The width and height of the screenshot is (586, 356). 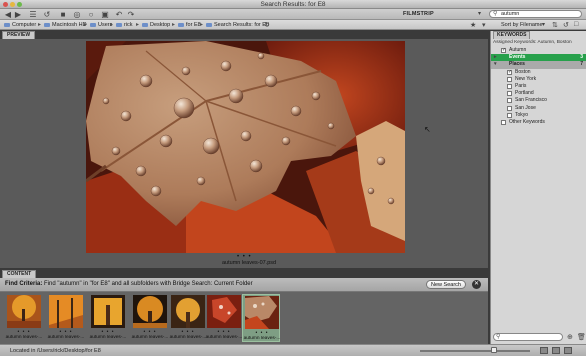 I want to click on workspace-menu-icon: ▾, so click(x=479, y=13).